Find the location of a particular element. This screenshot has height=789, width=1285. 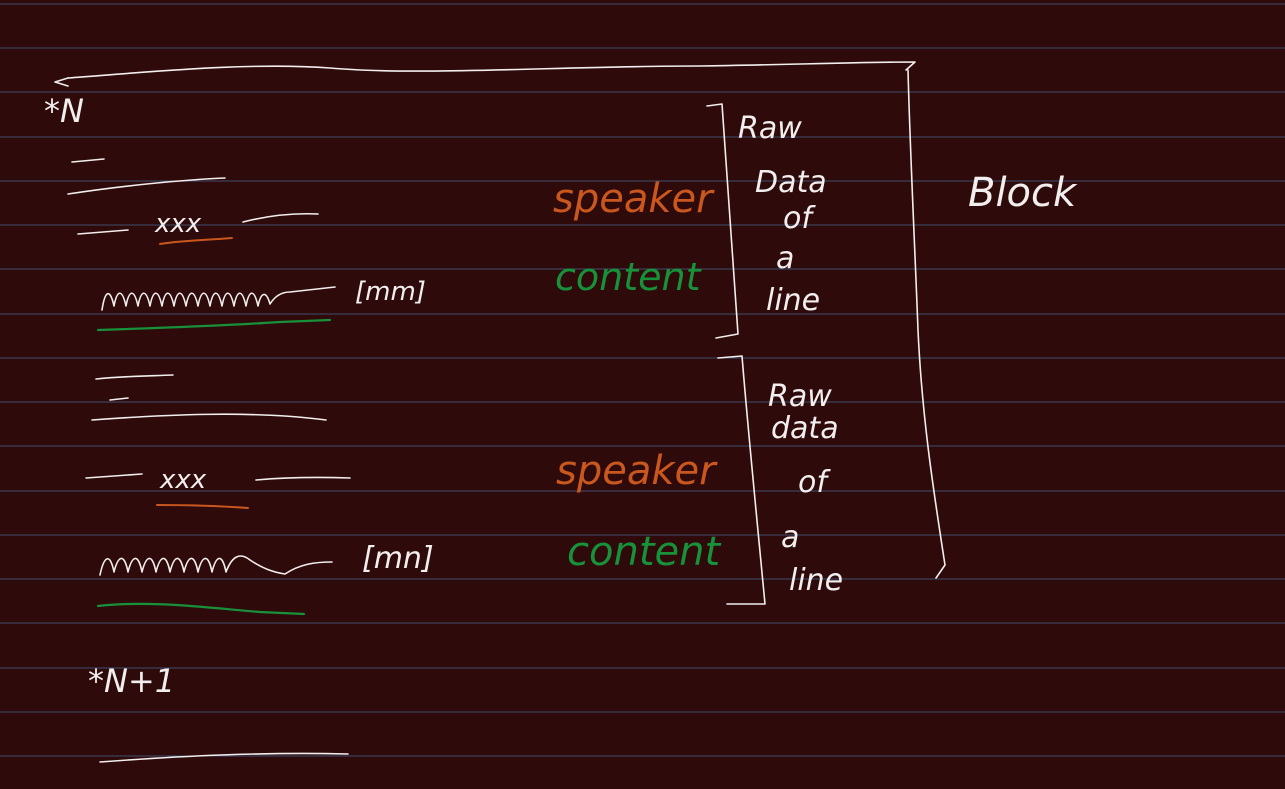

block-bracket-tip is located at coordinates (61, 82).